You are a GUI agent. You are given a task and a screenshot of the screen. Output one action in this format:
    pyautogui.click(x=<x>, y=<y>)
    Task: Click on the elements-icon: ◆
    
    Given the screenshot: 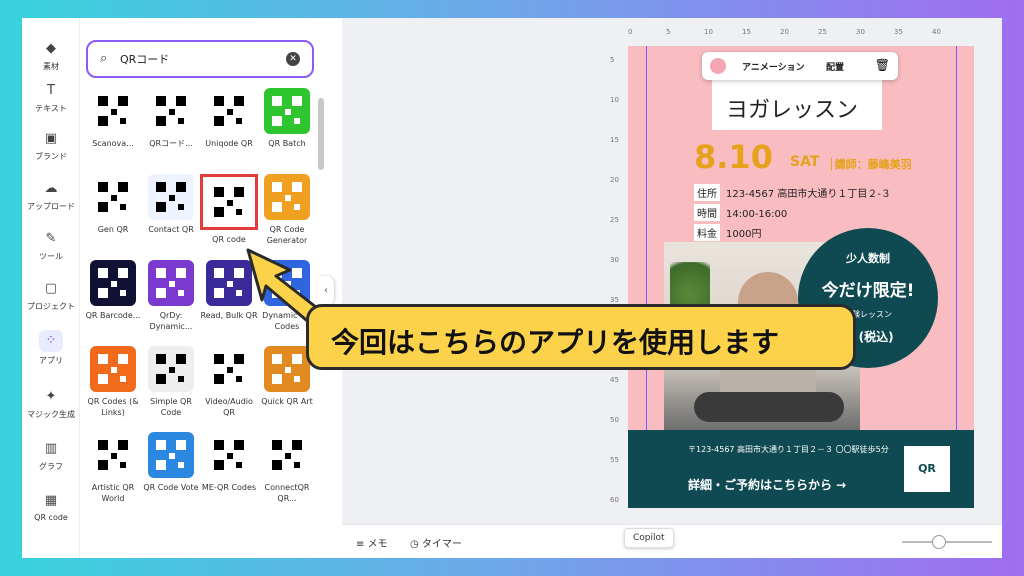 What is the action you would take?
    pyautogui.click(x=51, y=48)
    